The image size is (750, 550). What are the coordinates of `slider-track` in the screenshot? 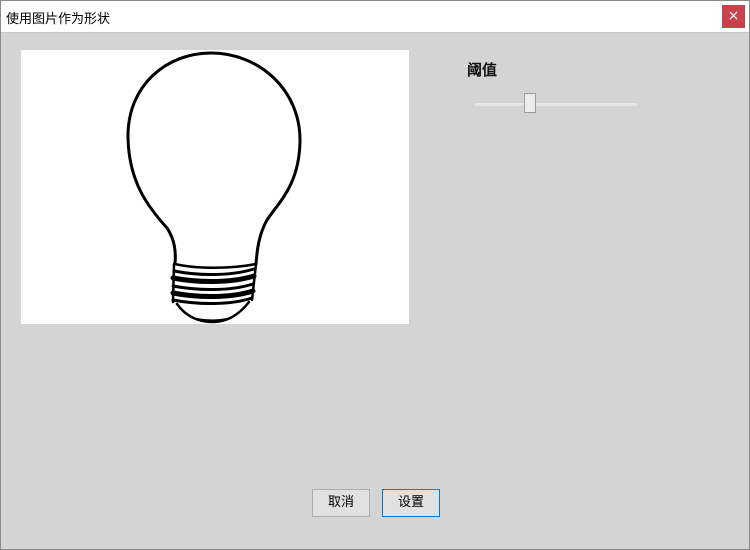 It's located at (556, 104).